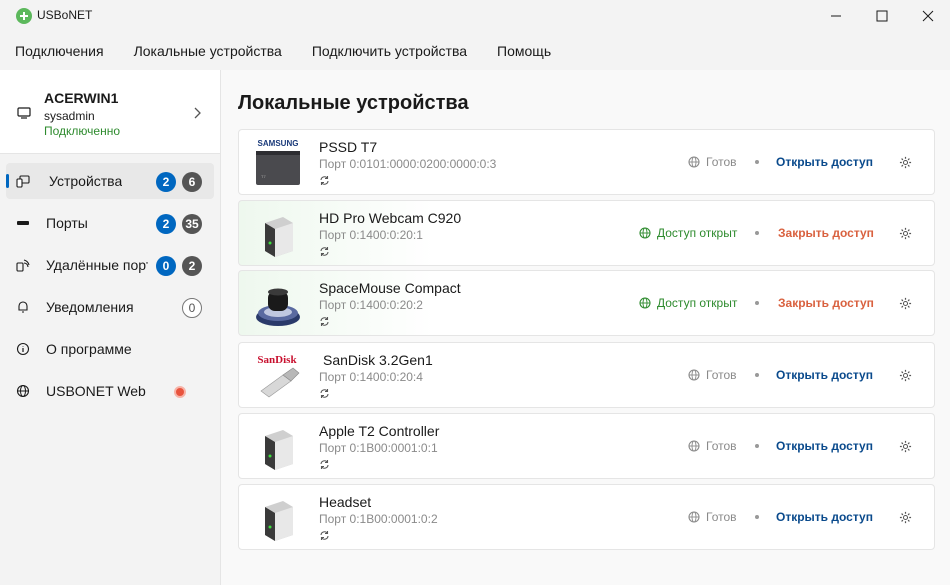  What do you see at coordinates (59, 51) in the screenshot?
I see `menu-connections: Подключения` at bounding box center [59, 51].